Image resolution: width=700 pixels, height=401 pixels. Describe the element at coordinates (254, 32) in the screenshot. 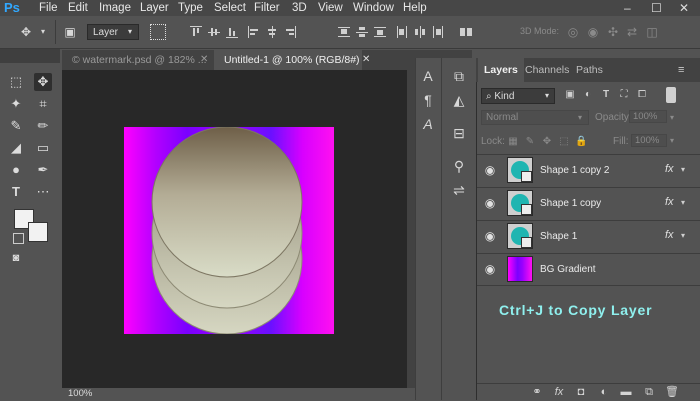

I see `align-left-icon` at that location.